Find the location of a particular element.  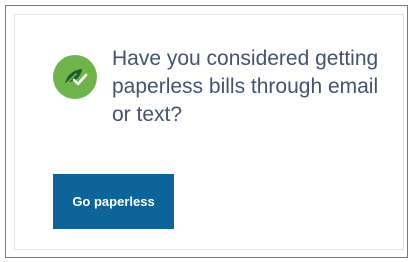

leaf-check-icon is located at coordinates (75, 77).